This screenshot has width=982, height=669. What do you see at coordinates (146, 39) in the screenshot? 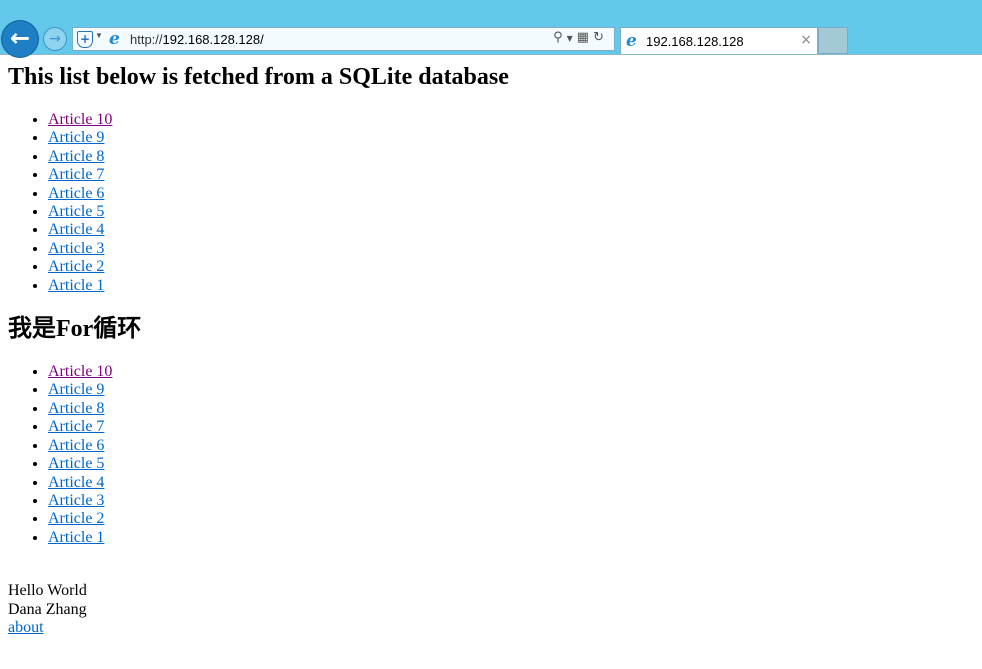
I see `url-prefix: http://` at bounding box center [146, 39].